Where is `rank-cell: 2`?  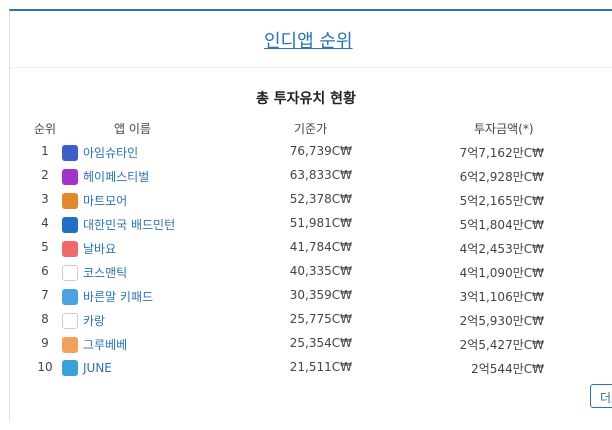 rank-cell: 2 is located at coordinates (45, 175).